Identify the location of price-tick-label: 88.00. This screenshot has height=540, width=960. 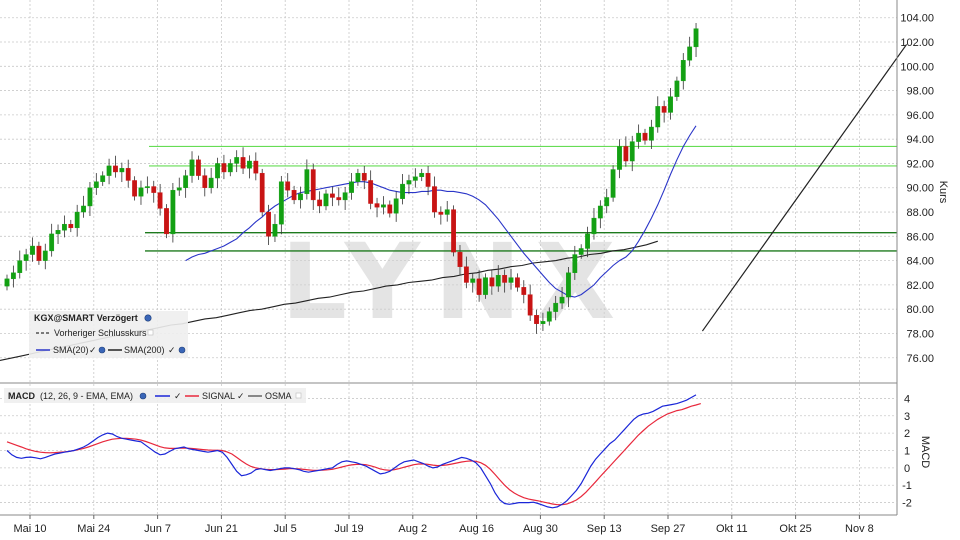
(920, 213).